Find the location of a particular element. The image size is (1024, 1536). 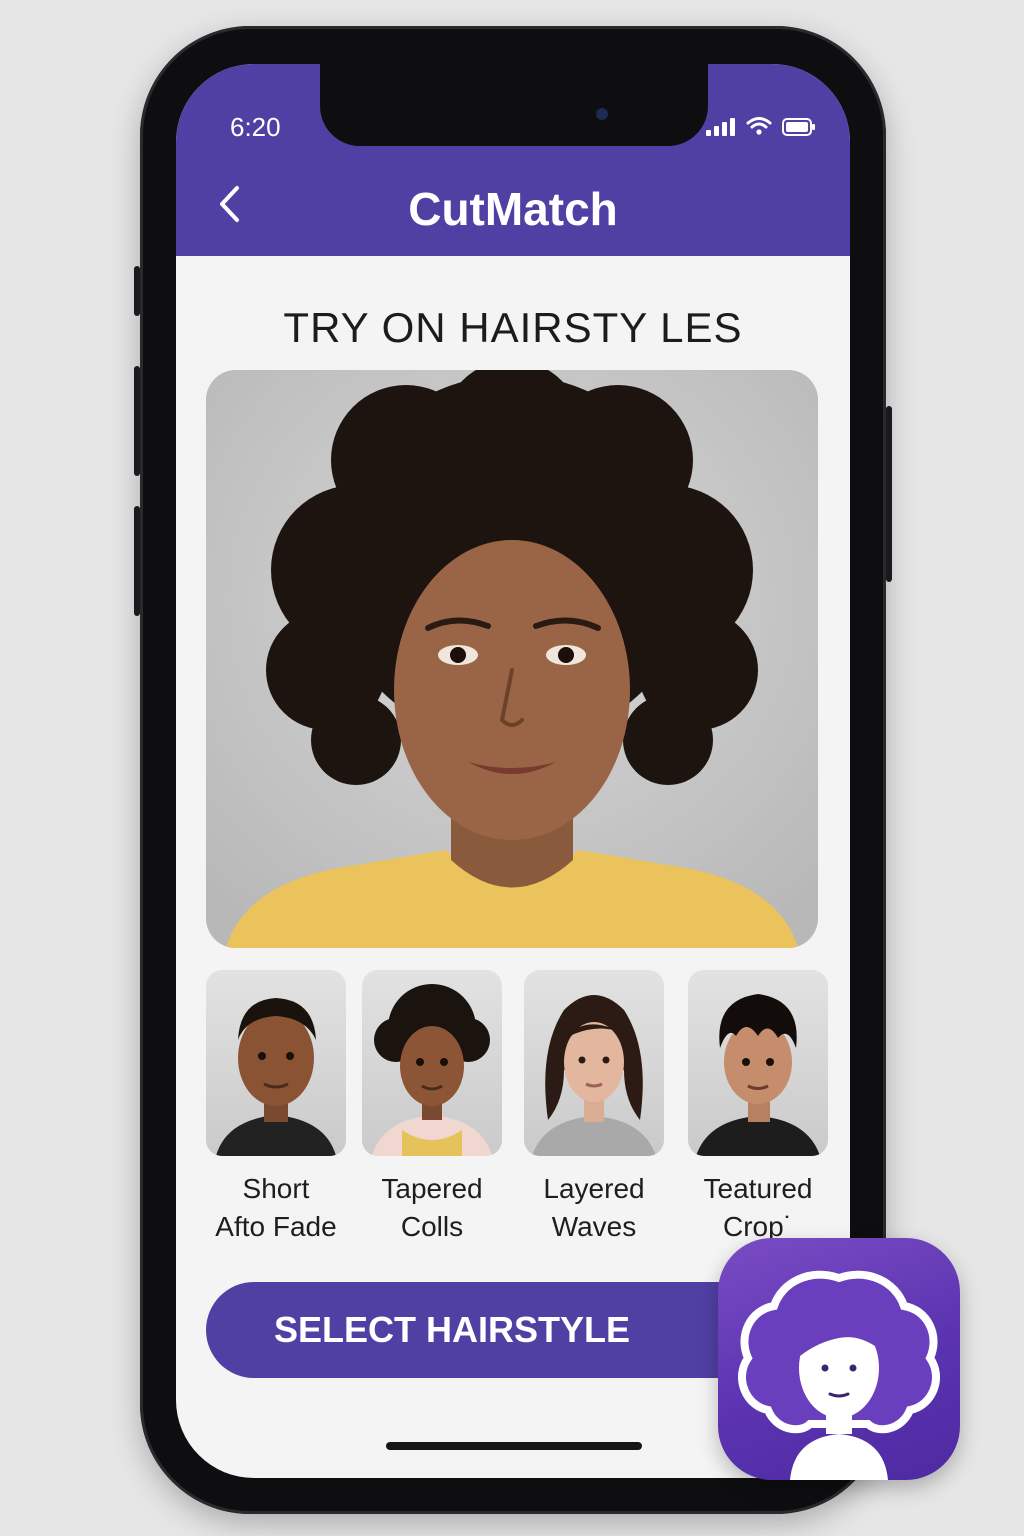

cutmatch-app-icon is located at coordinates (839, 1359).